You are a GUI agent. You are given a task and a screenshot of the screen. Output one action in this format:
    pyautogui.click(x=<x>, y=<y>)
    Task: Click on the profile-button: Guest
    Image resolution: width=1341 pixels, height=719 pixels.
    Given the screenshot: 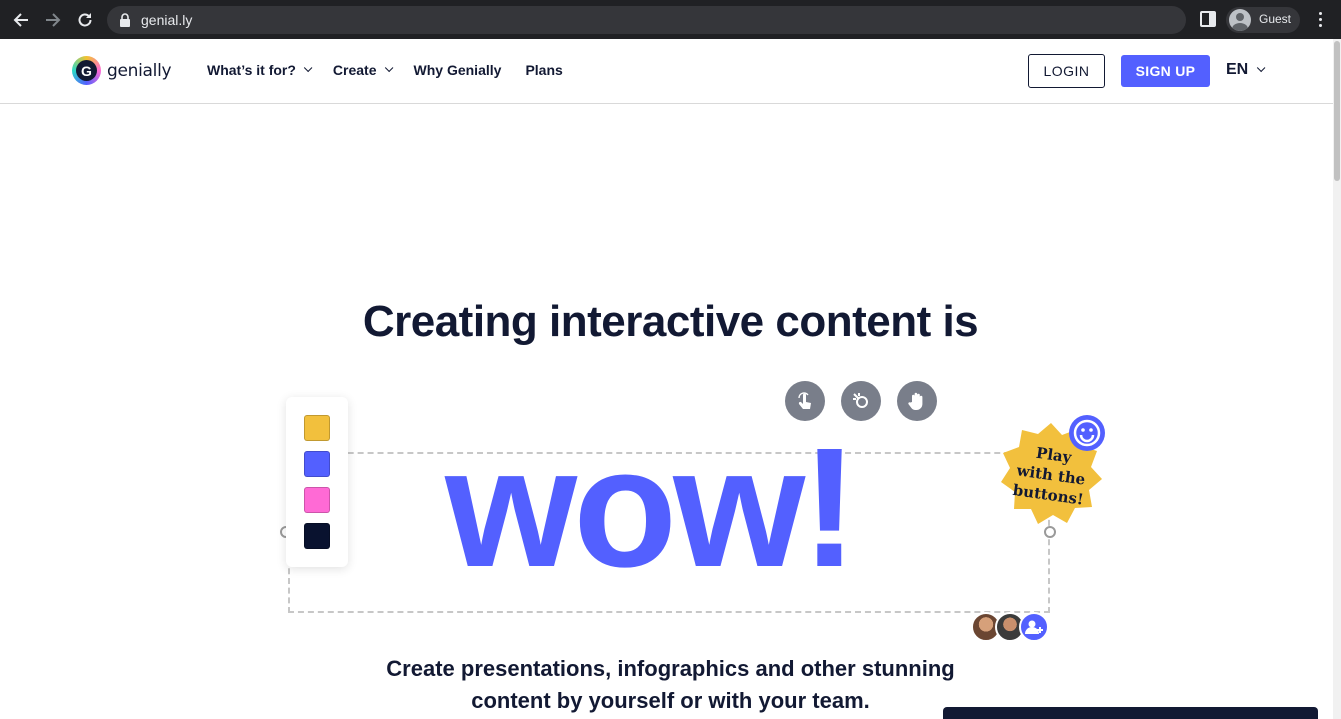 What is the action you would take?
    pyautogui.click(x=1263, y=20)
    